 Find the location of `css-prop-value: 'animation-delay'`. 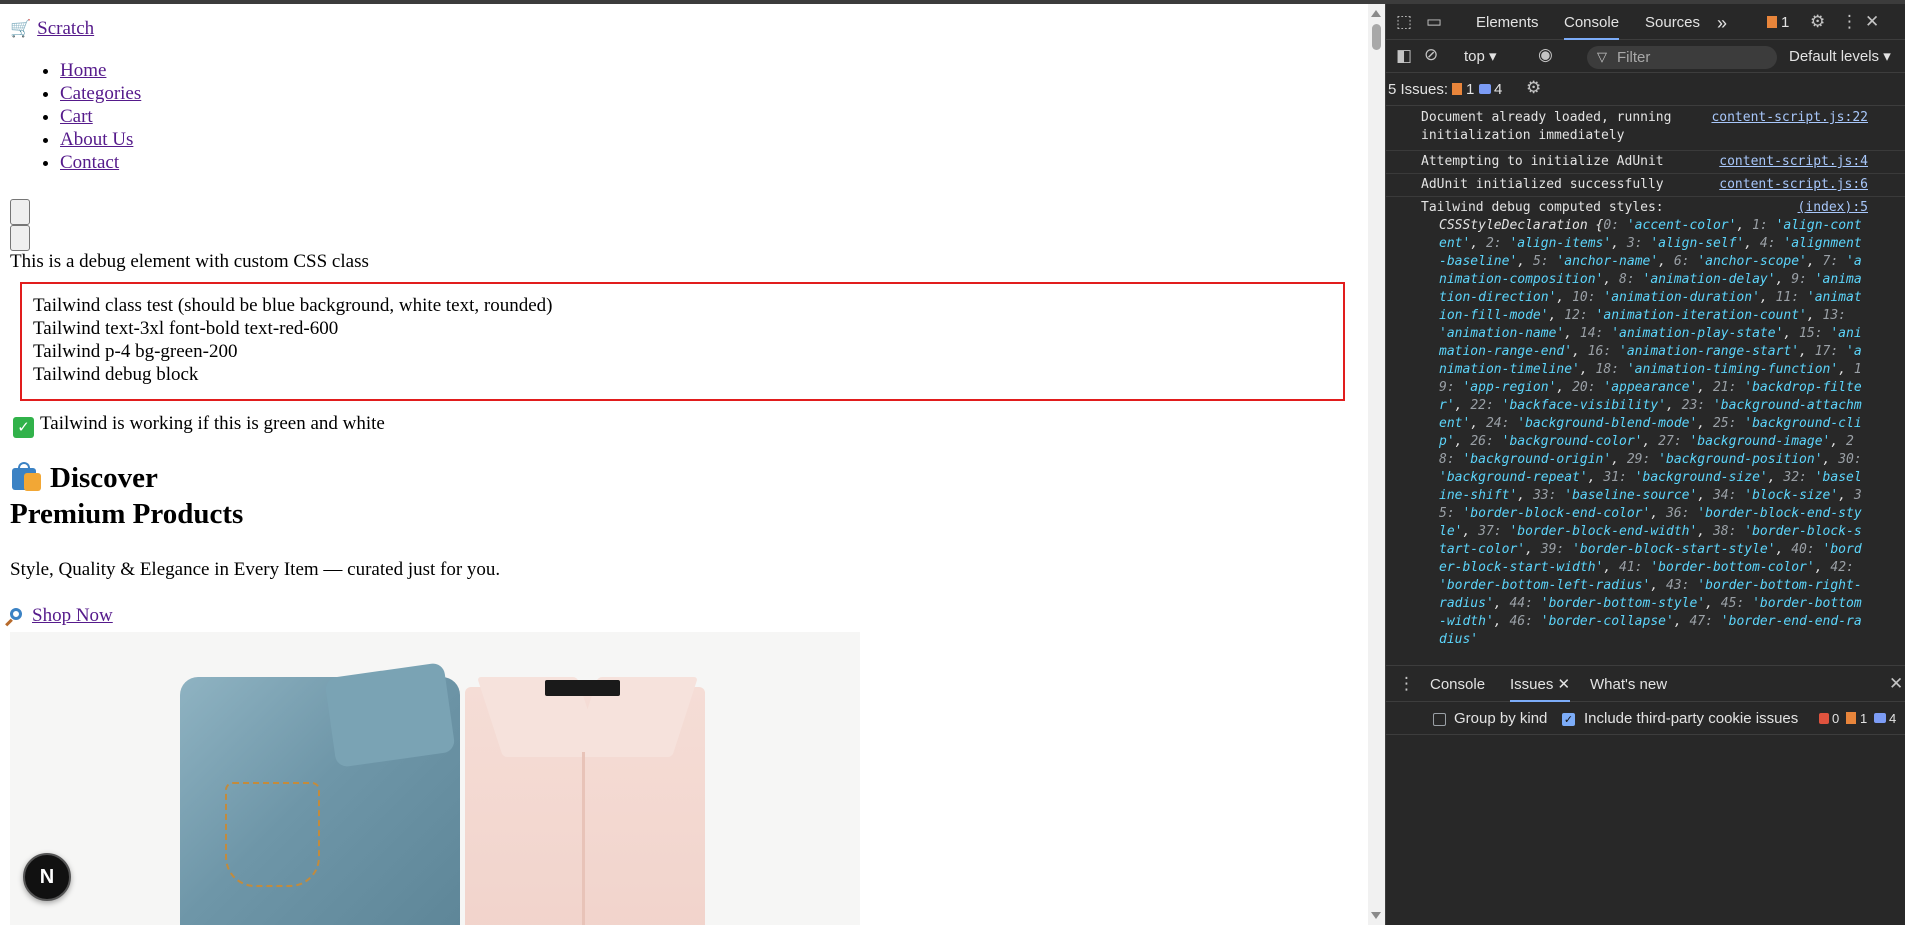

css-prop-value: 'animation-delay' is located at coordinates (1709, 279).